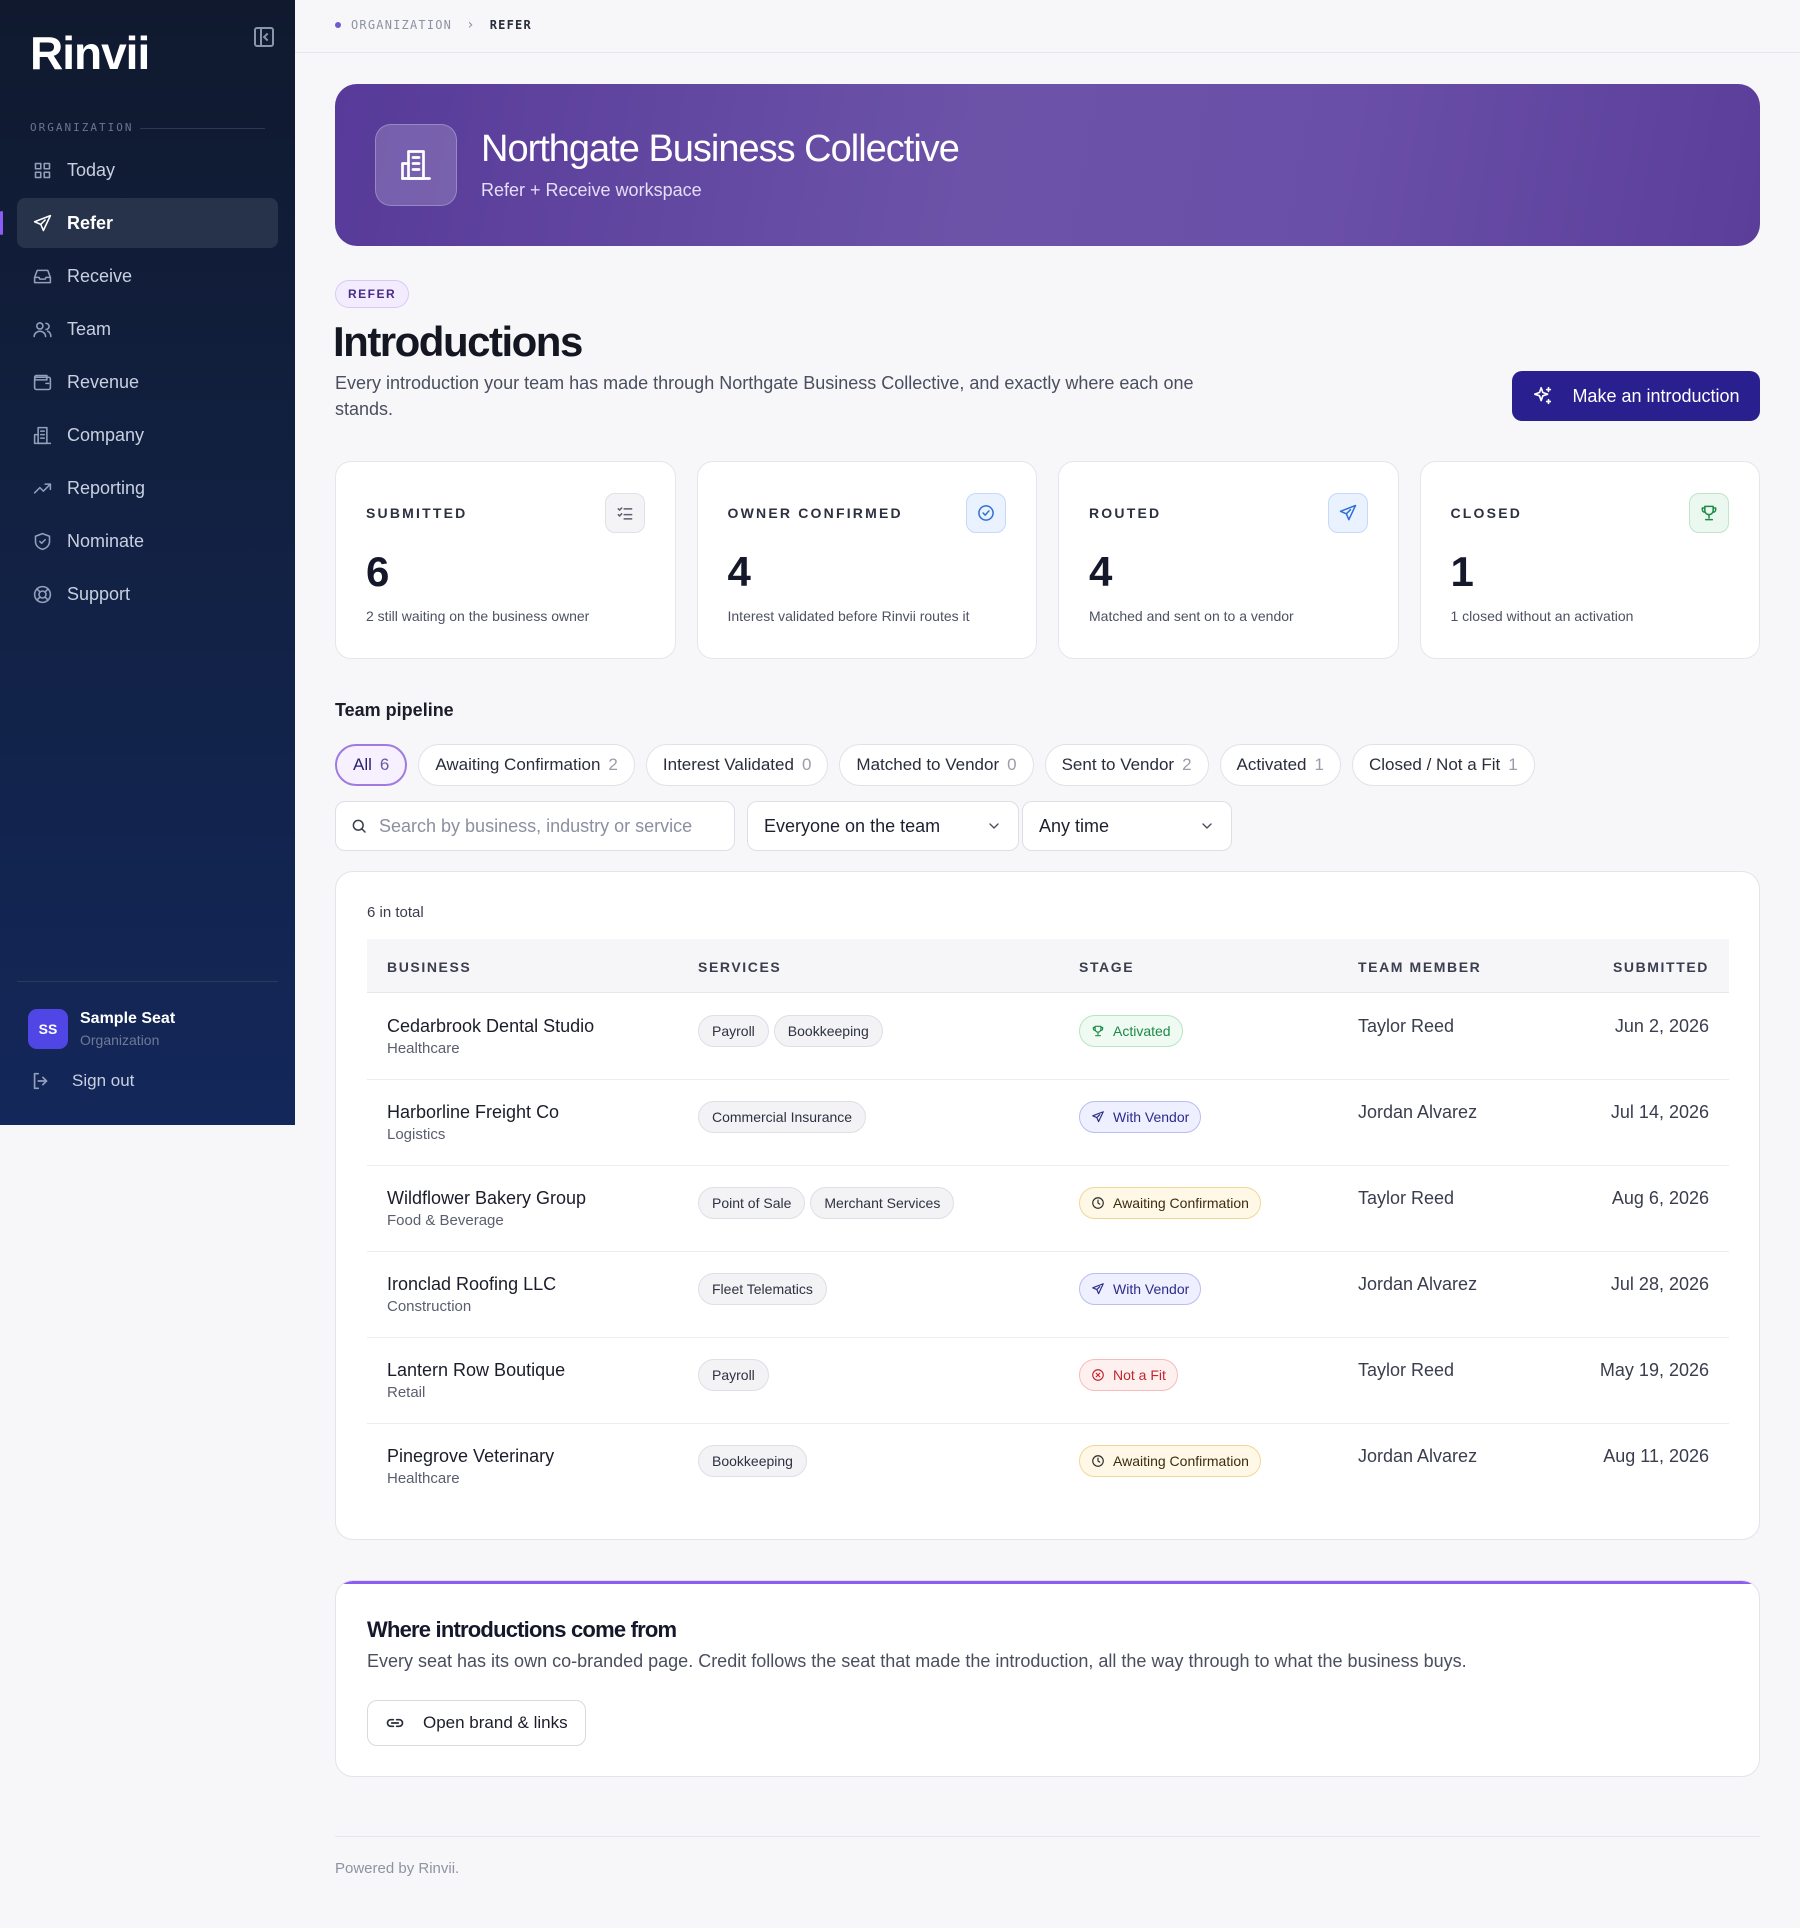  Describe the element at coordinates (1589, 560) in the screenshot. I see `stat-card-closed: CLOSED 1 1 closed without an activation` at that location.